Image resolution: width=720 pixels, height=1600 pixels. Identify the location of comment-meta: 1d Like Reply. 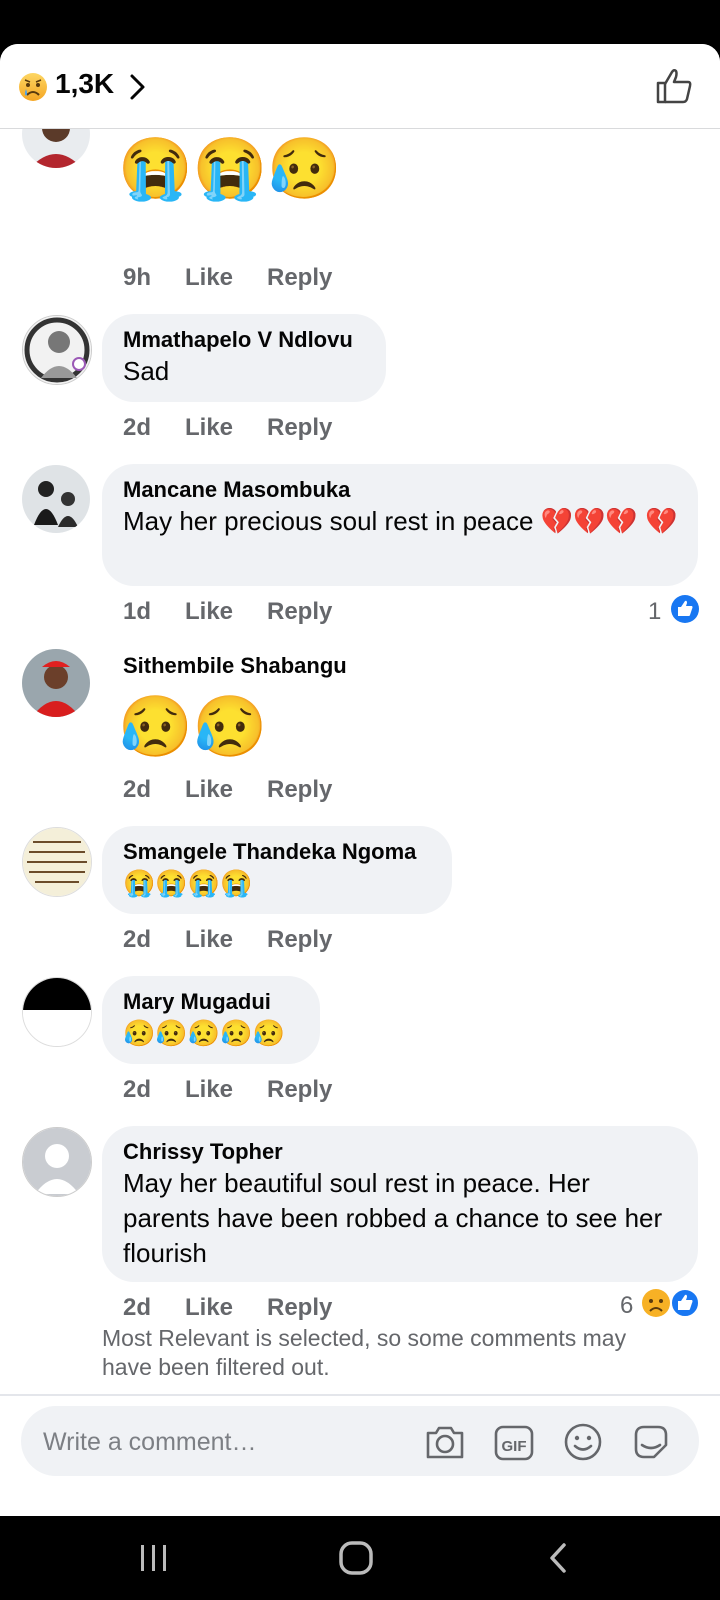
(227, 612).